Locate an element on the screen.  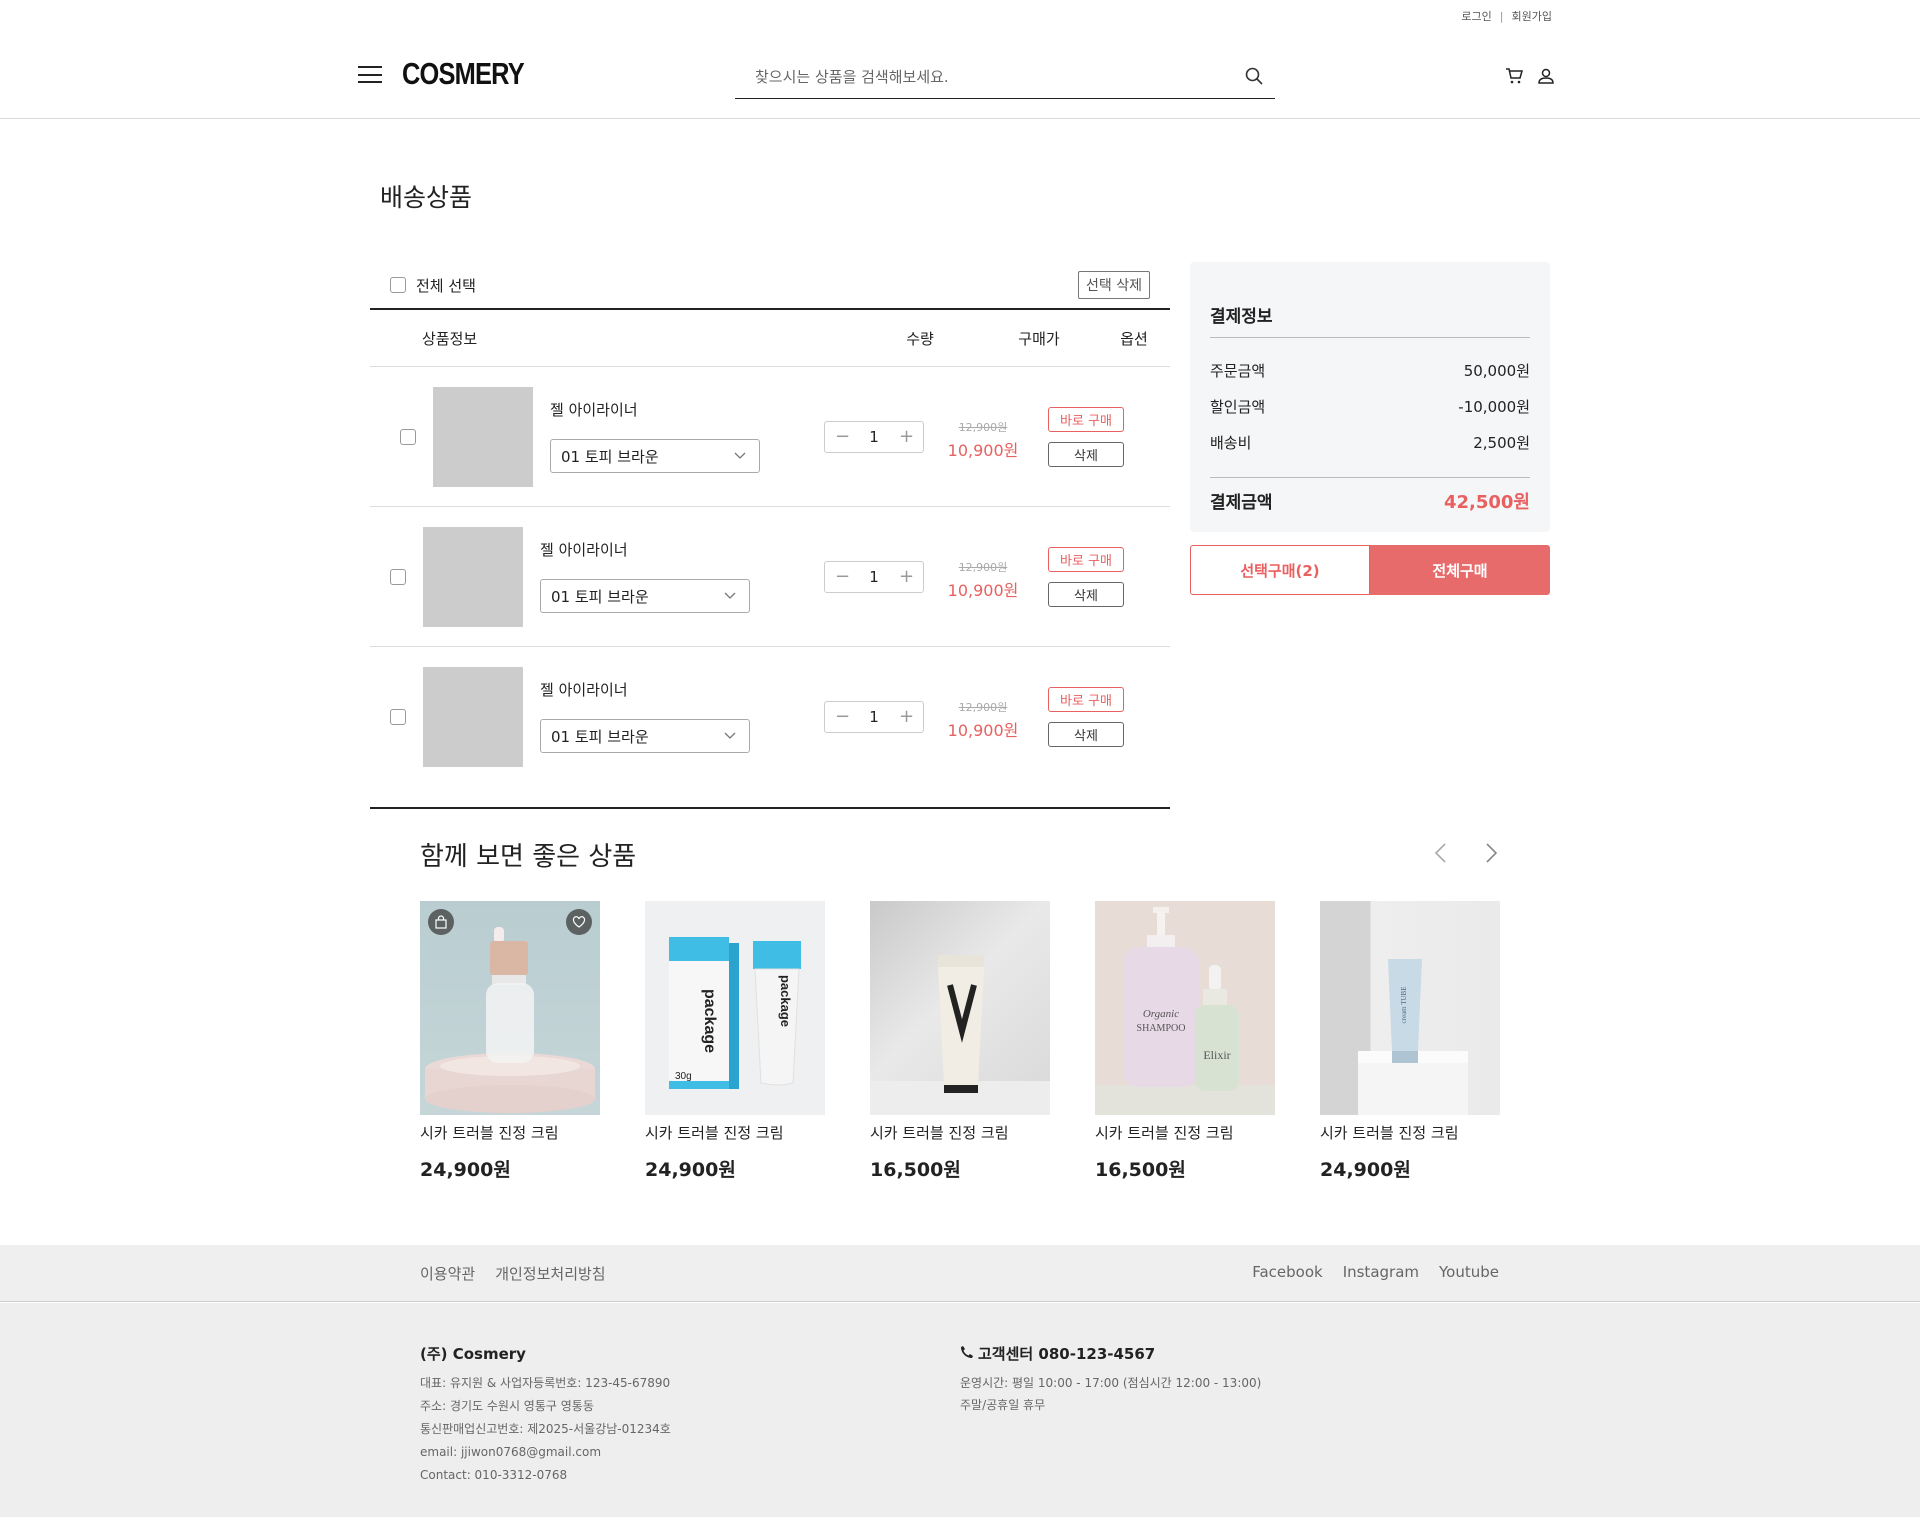
logo: COSMERY is located at coordinates (463, 74).